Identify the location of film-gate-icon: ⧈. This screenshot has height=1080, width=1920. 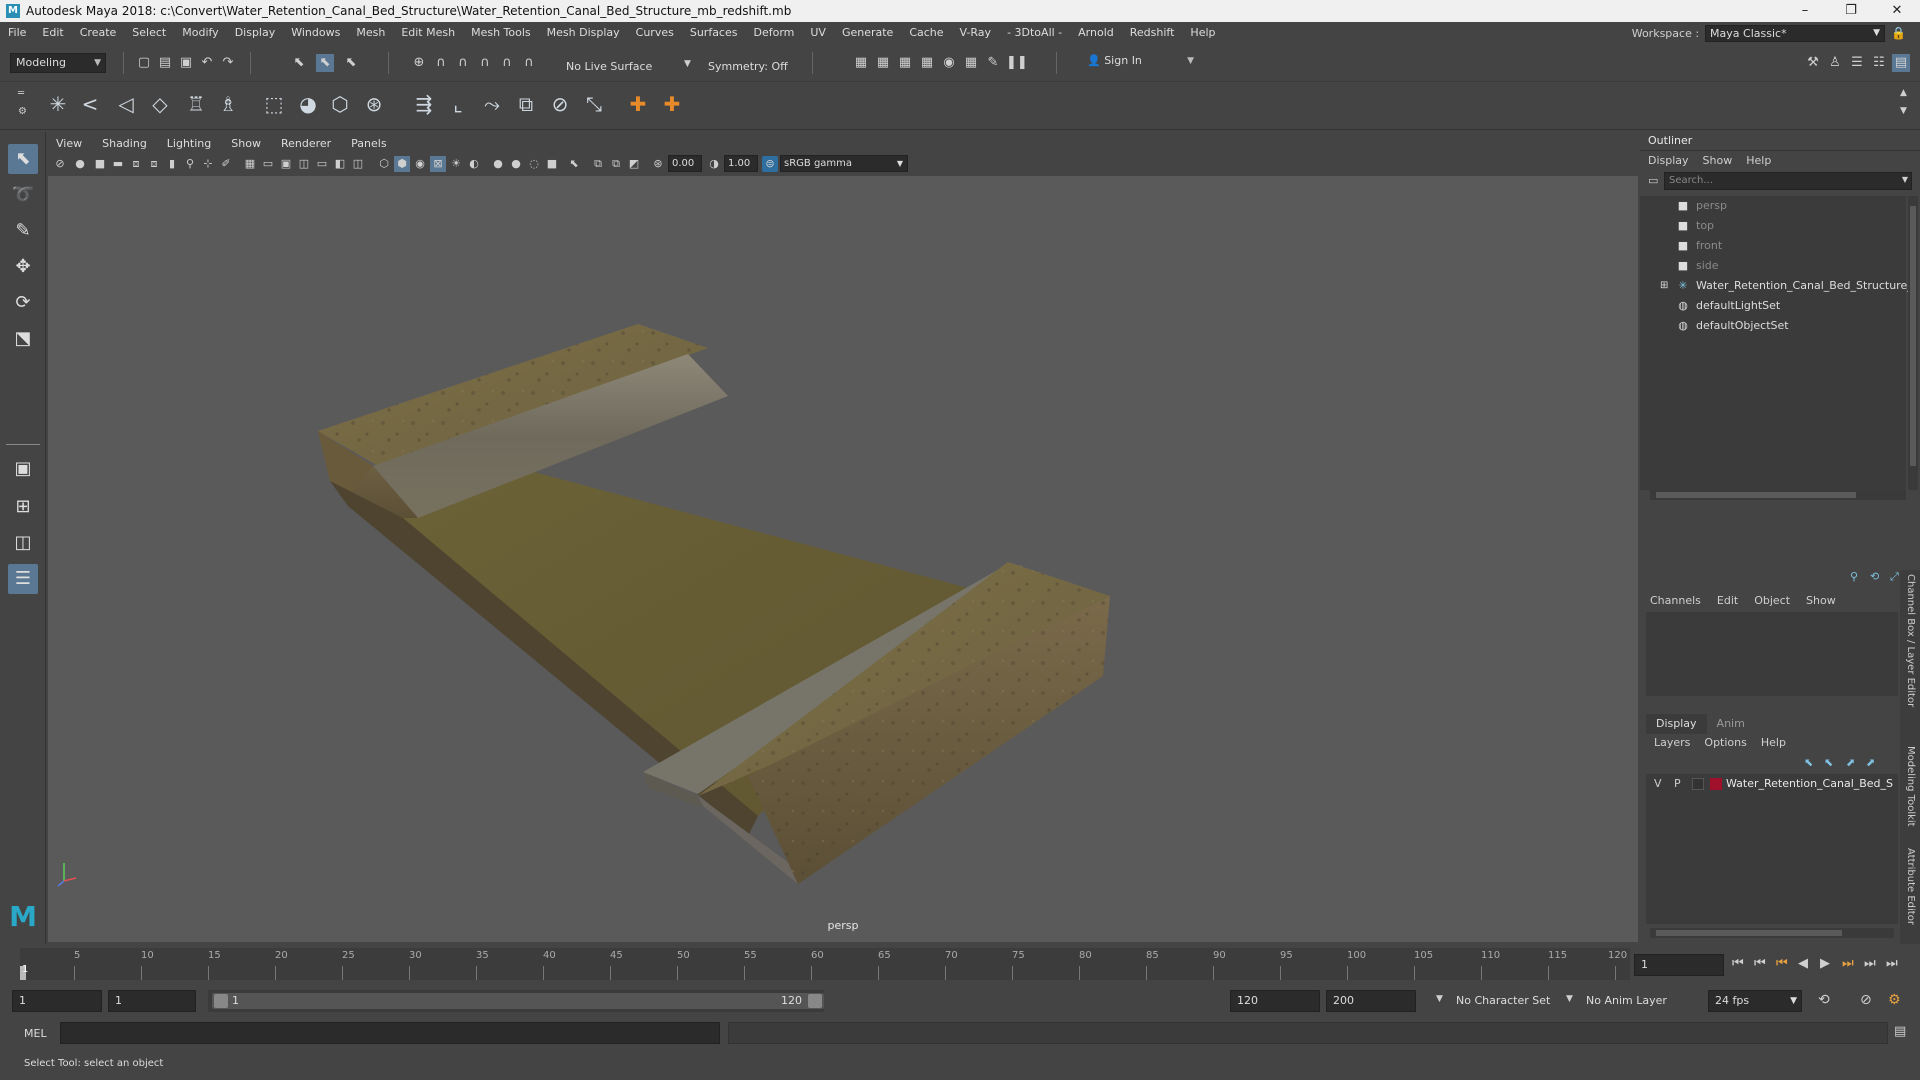
(154, 164).